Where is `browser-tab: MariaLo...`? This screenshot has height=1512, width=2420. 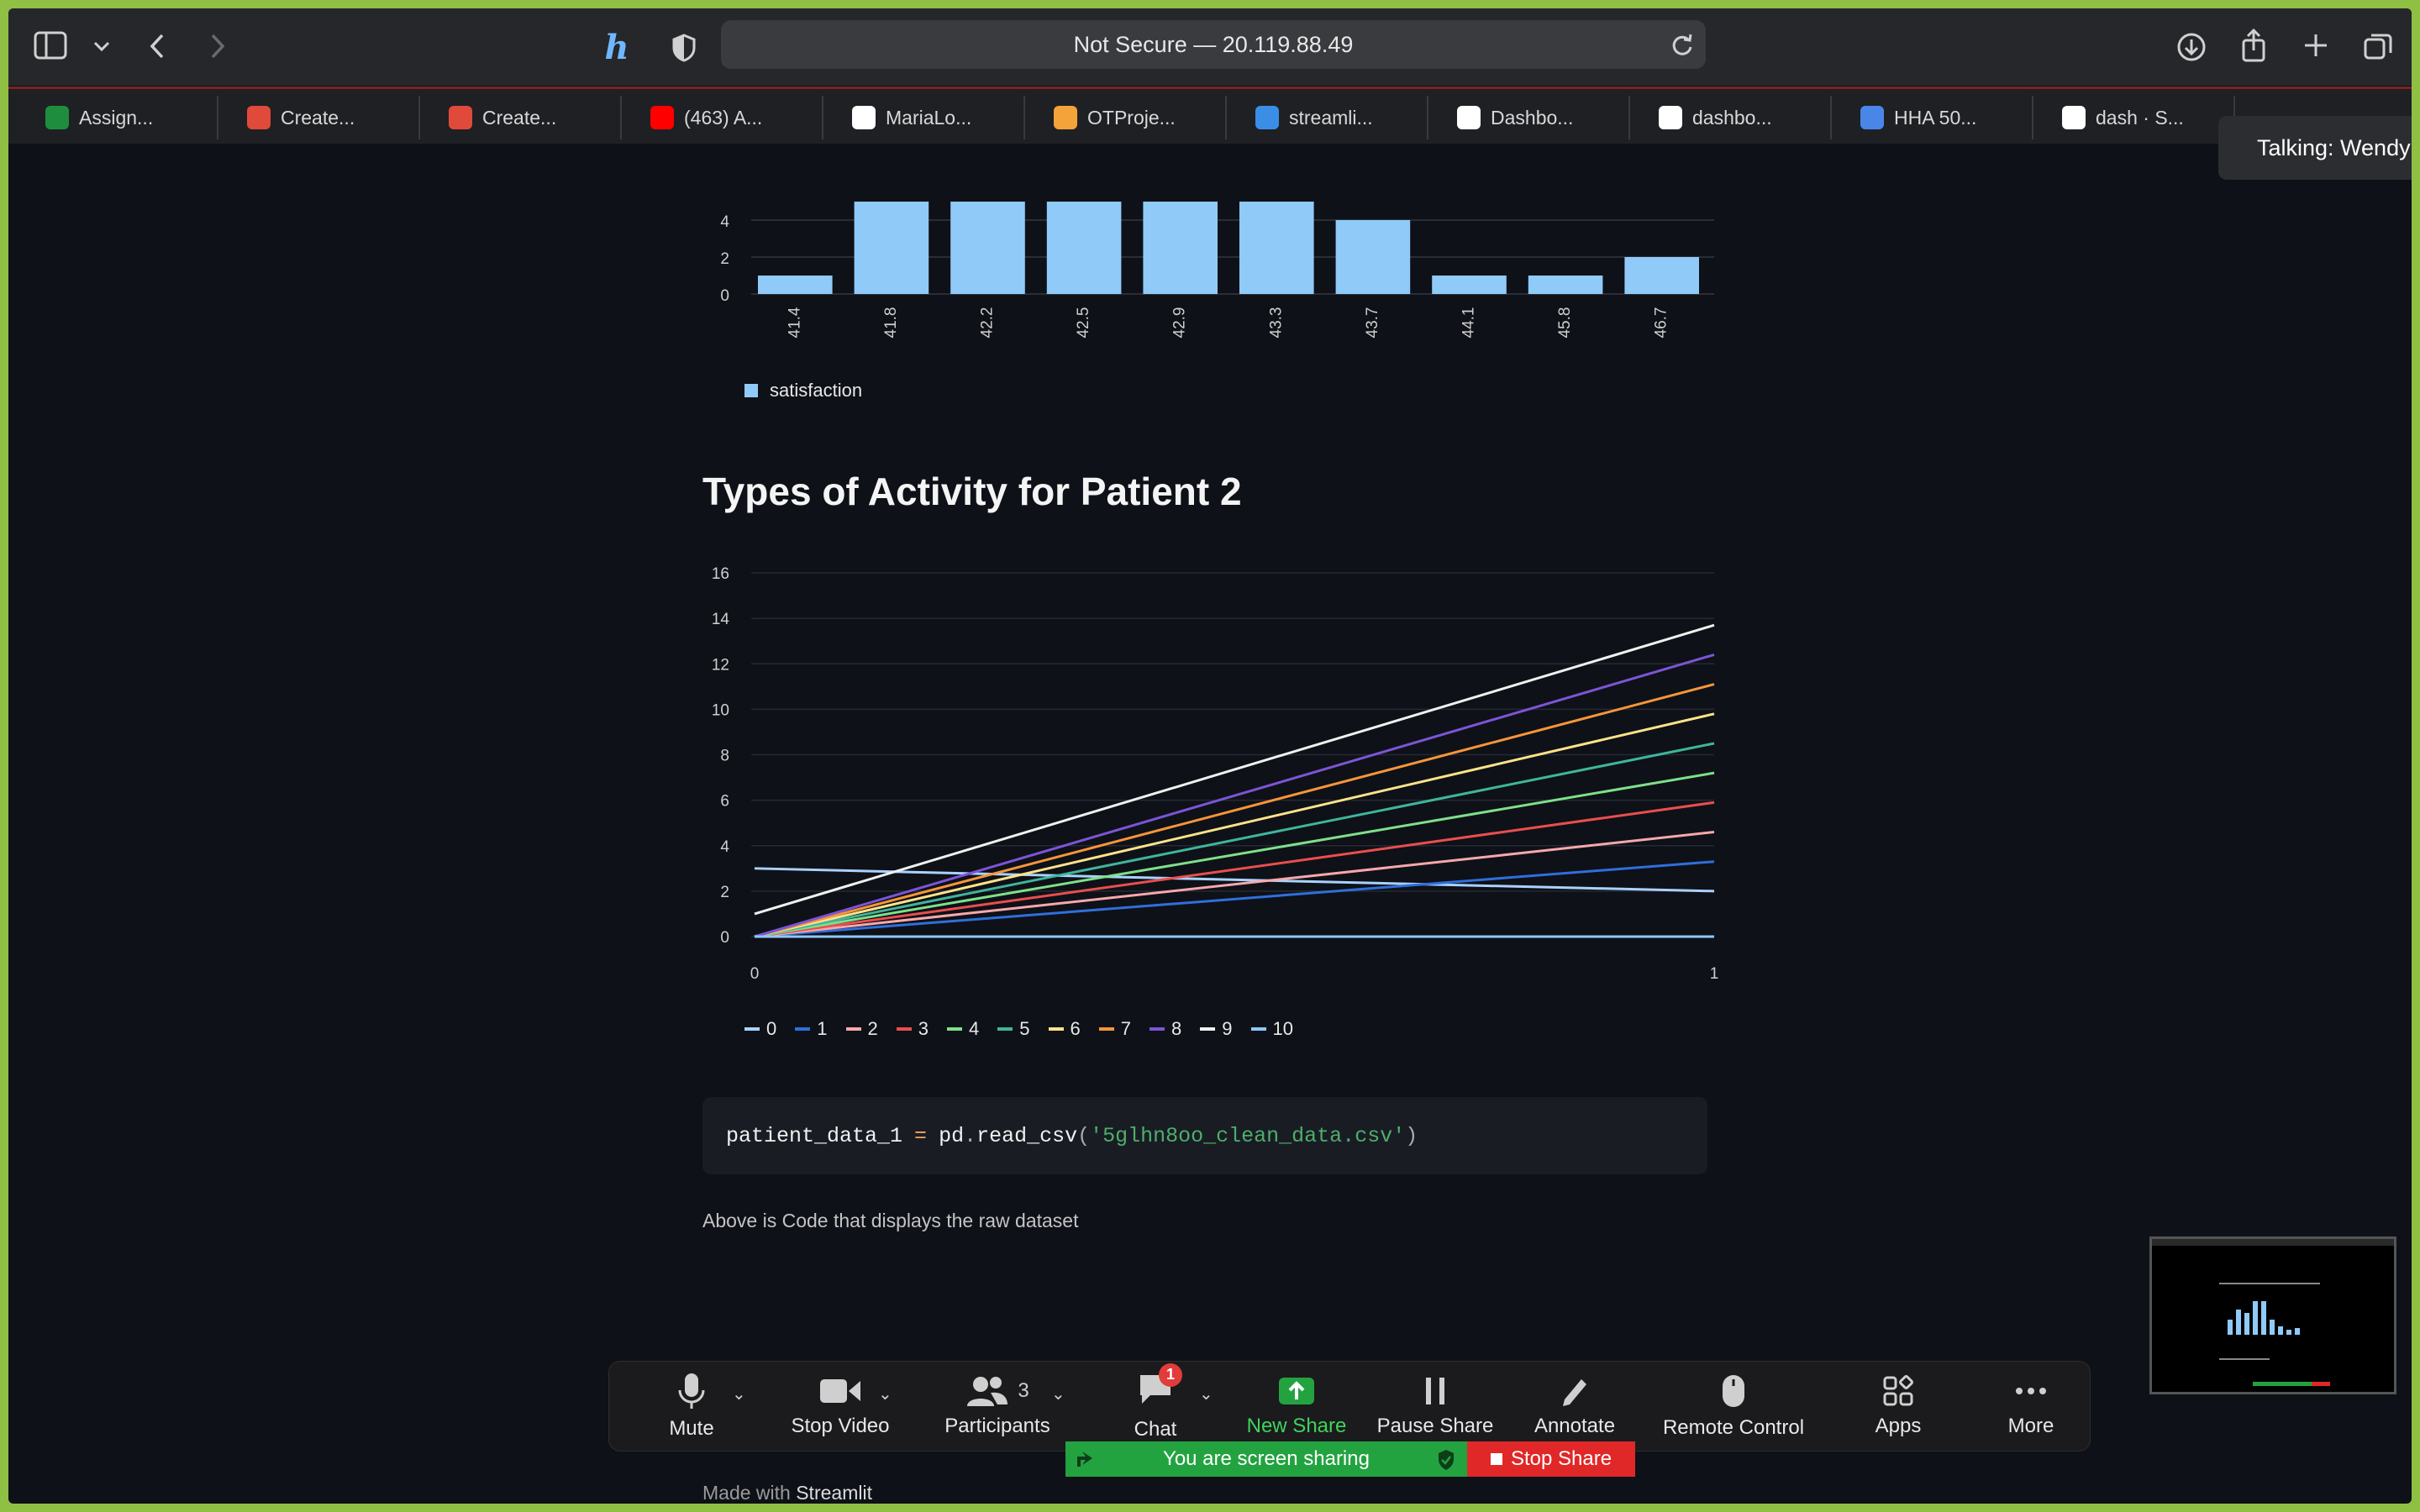 browser-tab: MariaLo... is located at coordinates (924, 117).